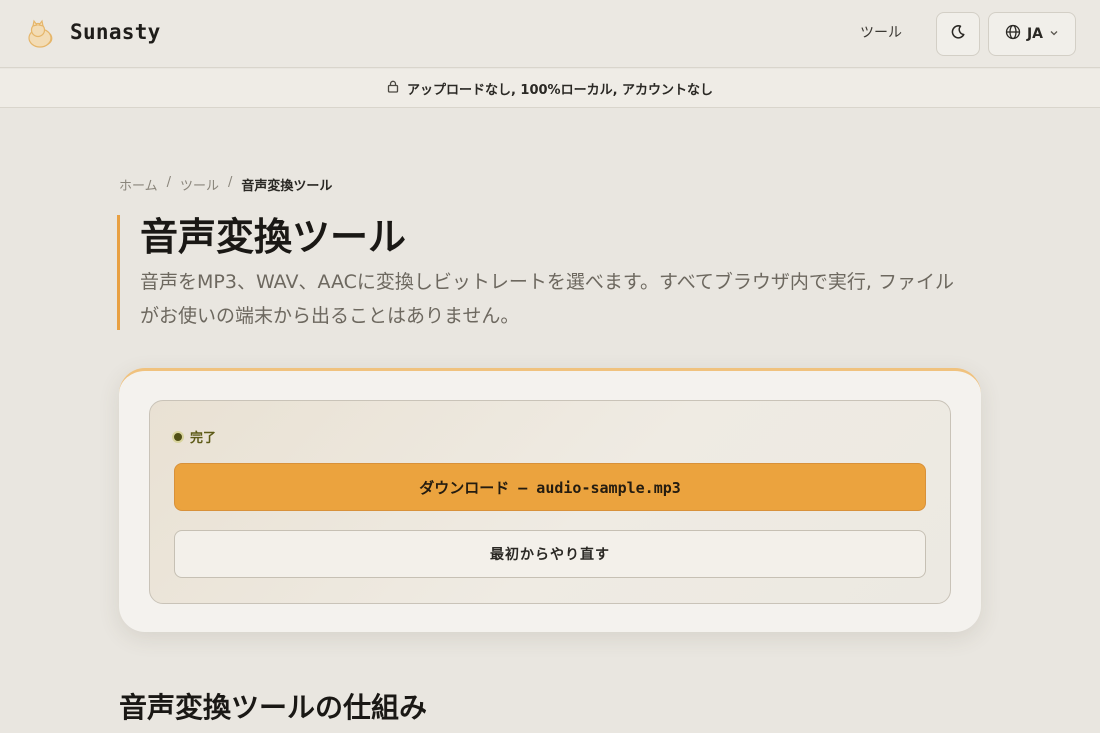 This screenshot has width=1100, height=733. I want to click on breadcrumb: ホーム / ツール / 音声変換ツール, so click(225, 184).